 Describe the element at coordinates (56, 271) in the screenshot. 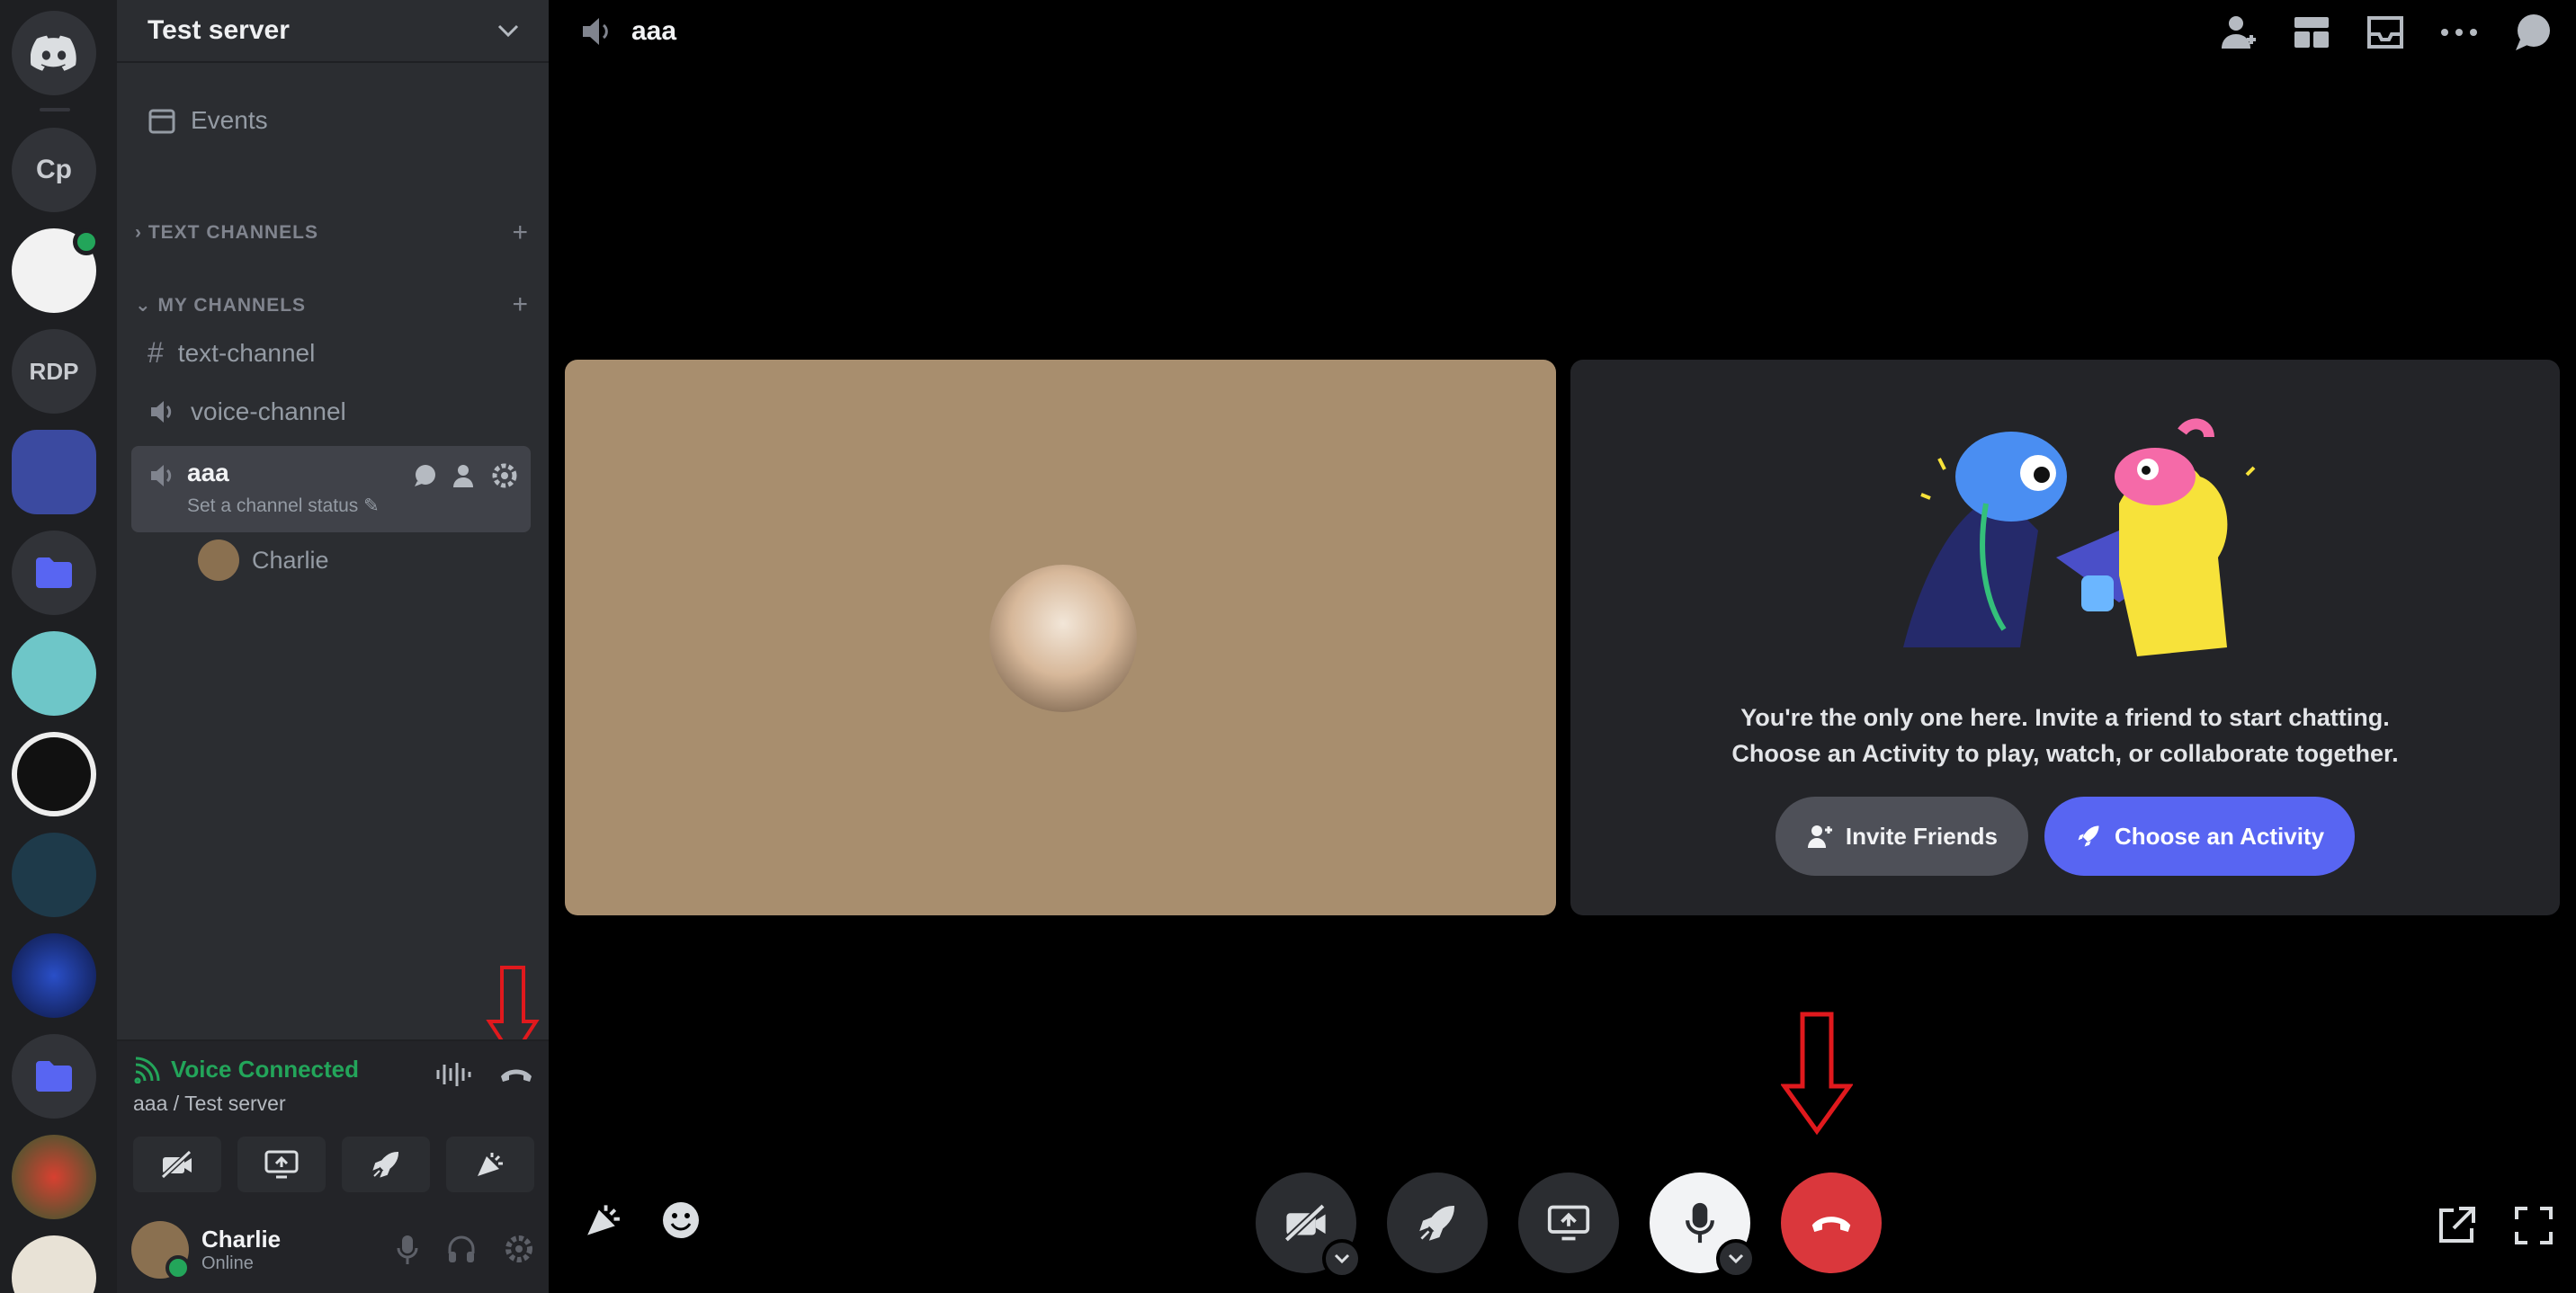

I see `server-icon-headphones` at that location.